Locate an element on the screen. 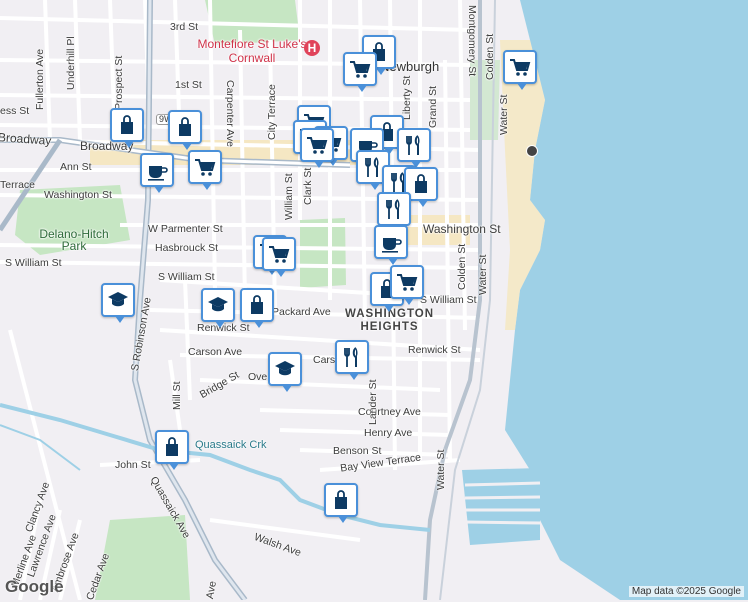  street-label: Lander St is located at coordinates (373, 402).